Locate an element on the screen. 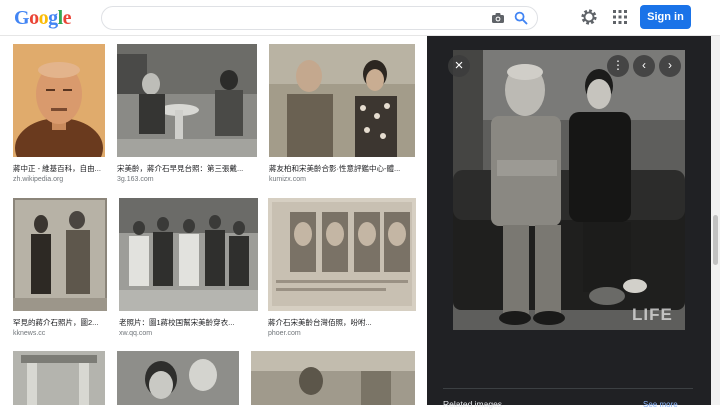 This screenshot has width=720, height=409. search-icon is located at coordinates (521, 18).